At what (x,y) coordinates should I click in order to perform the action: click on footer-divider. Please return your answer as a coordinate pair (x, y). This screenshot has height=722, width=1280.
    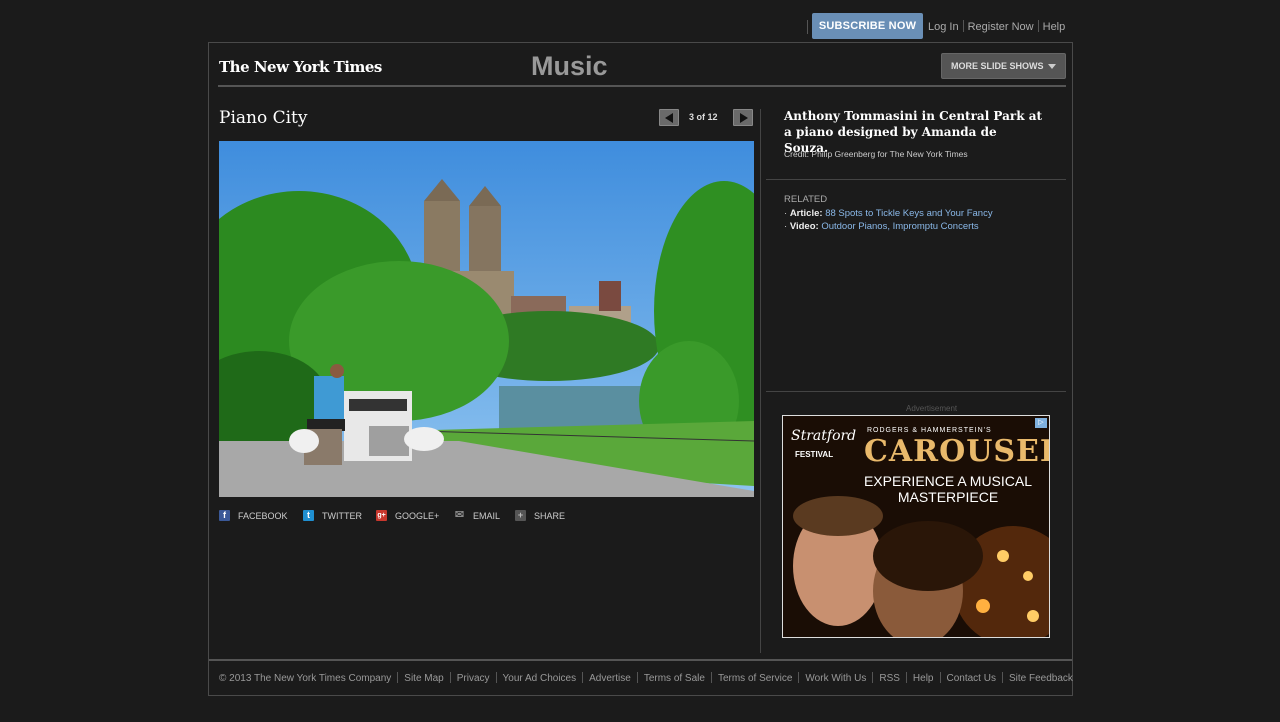
    Looking at the image, I should click on (640, 660).